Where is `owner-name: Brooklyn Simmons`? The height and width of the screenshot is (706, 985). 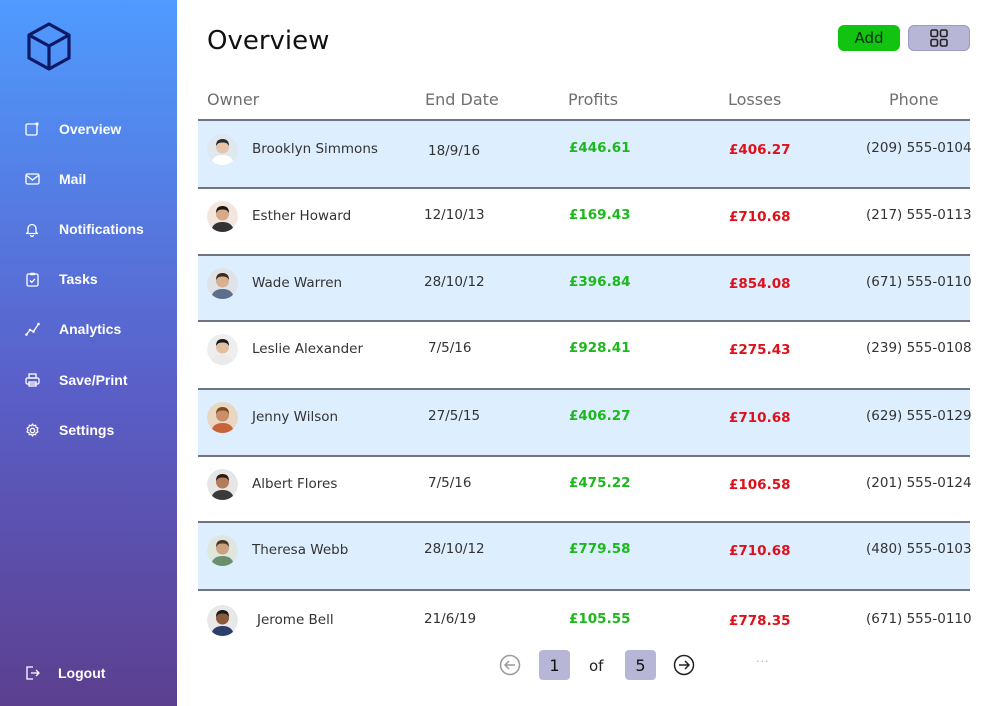
owner-name: Brooklyn Simmons is located at coordinates (315, 149).